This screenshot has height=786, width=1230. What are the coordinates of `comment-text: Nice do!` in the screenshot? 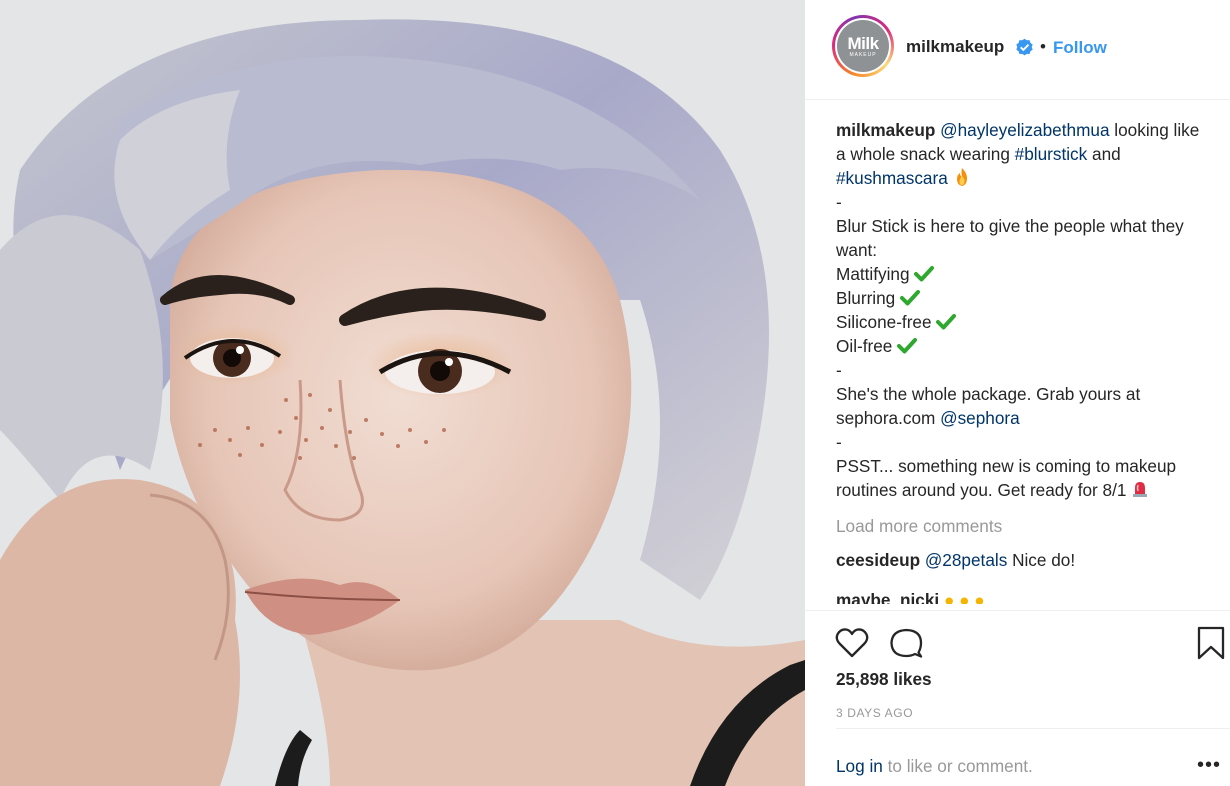 It's located at (1041, 560).